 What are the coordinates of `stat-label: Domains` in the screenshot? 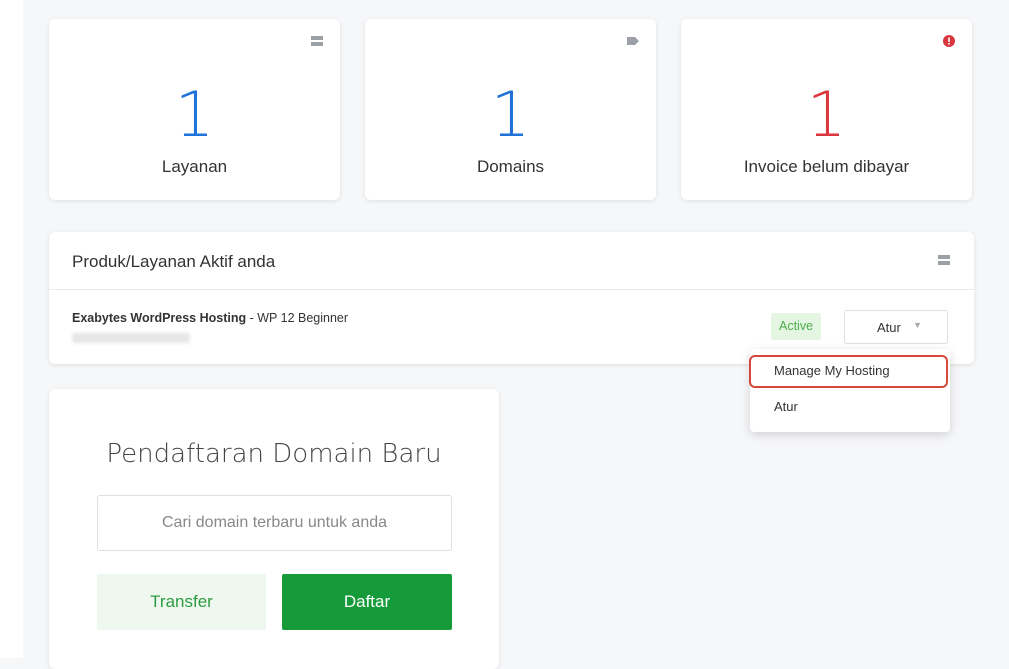 It's located at (510, 166).